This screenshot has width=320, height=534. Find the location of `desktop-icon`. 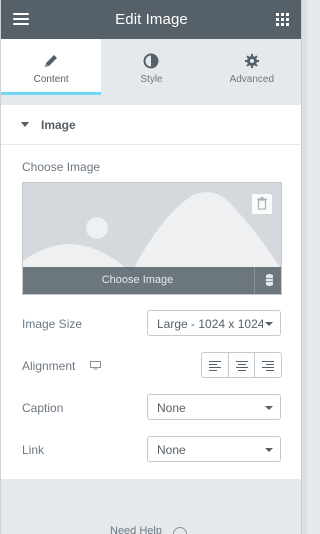

desktop-icon is located at coordinates (95, 365).